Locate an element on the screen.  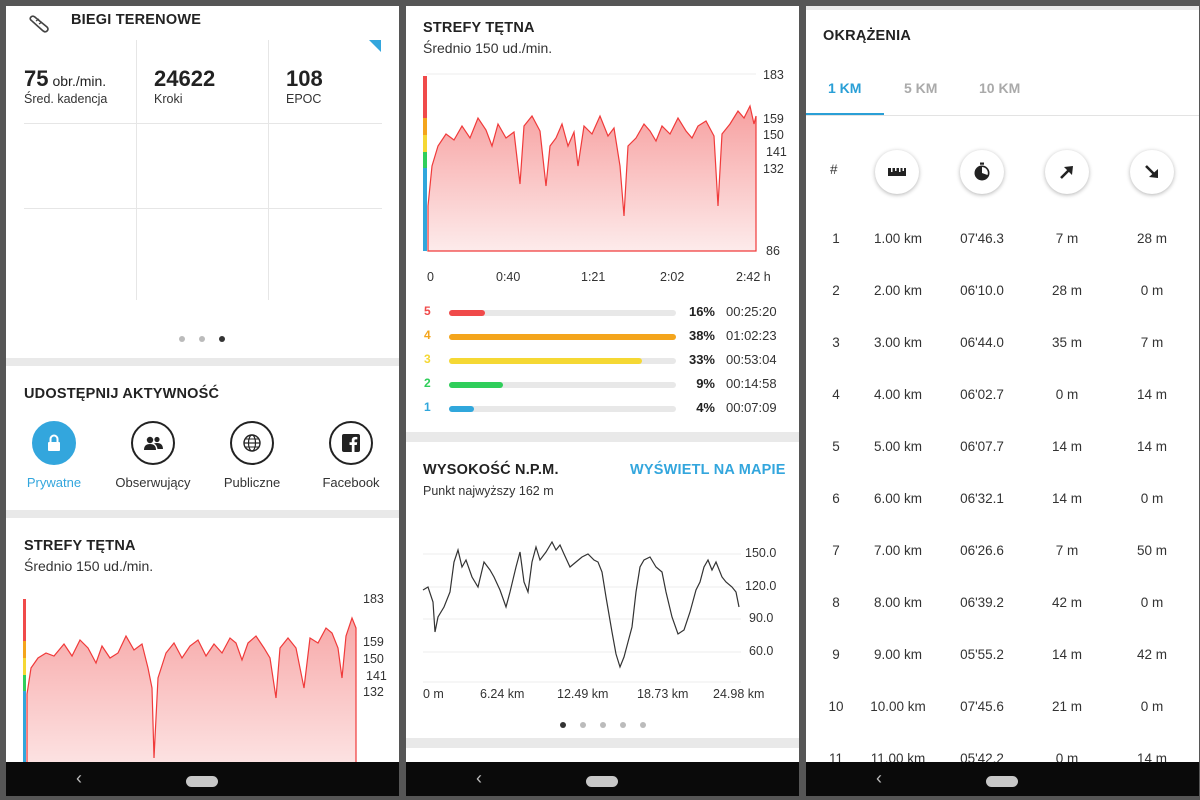
ascent-arrow-icon is located at coordinates (1067, 172).